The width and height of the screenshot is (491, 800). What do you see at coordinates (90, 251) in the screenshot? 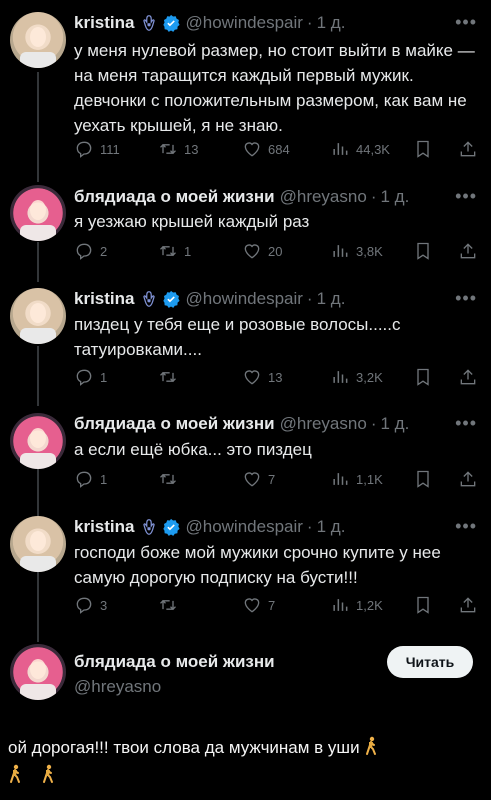
I see `reply-button: 2` at bounding box center [90, 251].